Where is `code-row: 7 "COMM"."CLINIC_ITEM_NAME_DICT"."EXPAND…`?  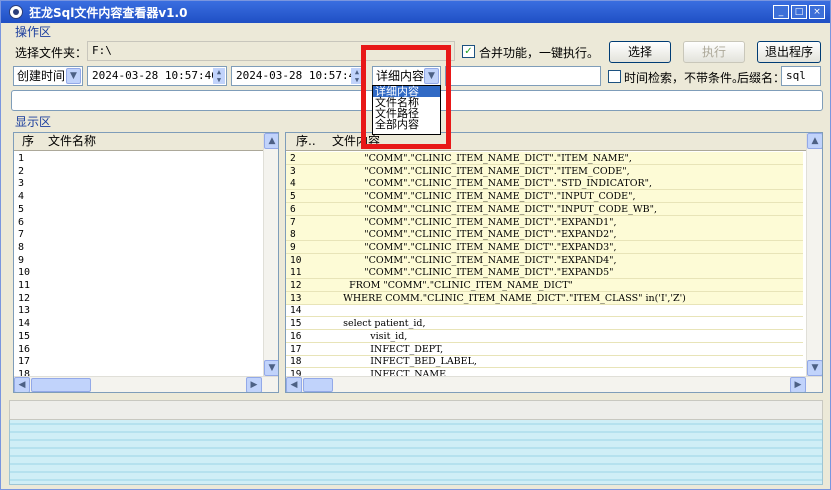 code-row: 7 "COMM"."CLINIC_ITEM_NAME_DICT"."EXPAND… is located at coordinates (544, 222).